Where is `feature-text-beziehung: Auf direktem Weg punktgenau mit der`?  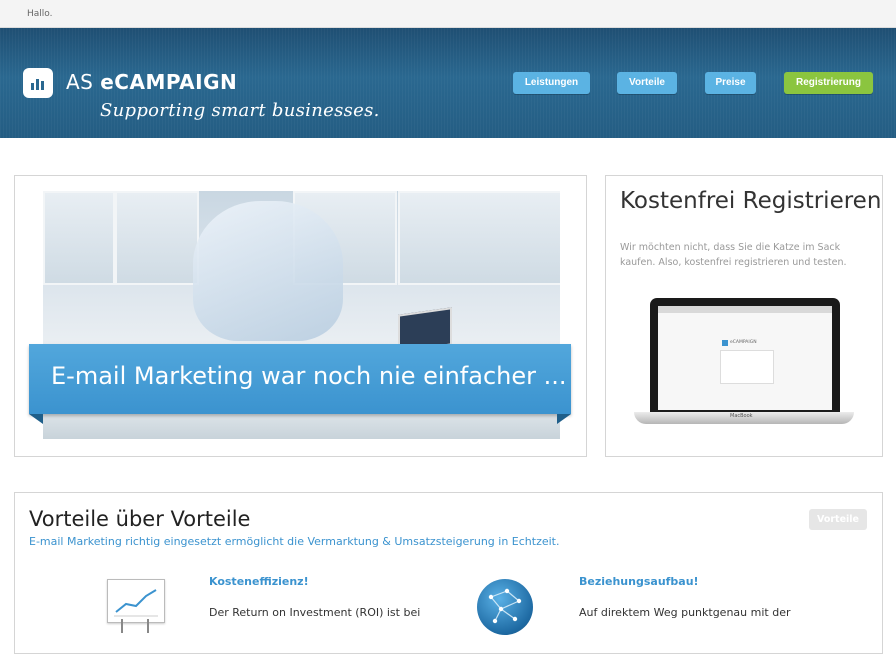 feature-text-beziehung: Auf direktem Weg punktgenau mit der is located at coordinates (685, 612).